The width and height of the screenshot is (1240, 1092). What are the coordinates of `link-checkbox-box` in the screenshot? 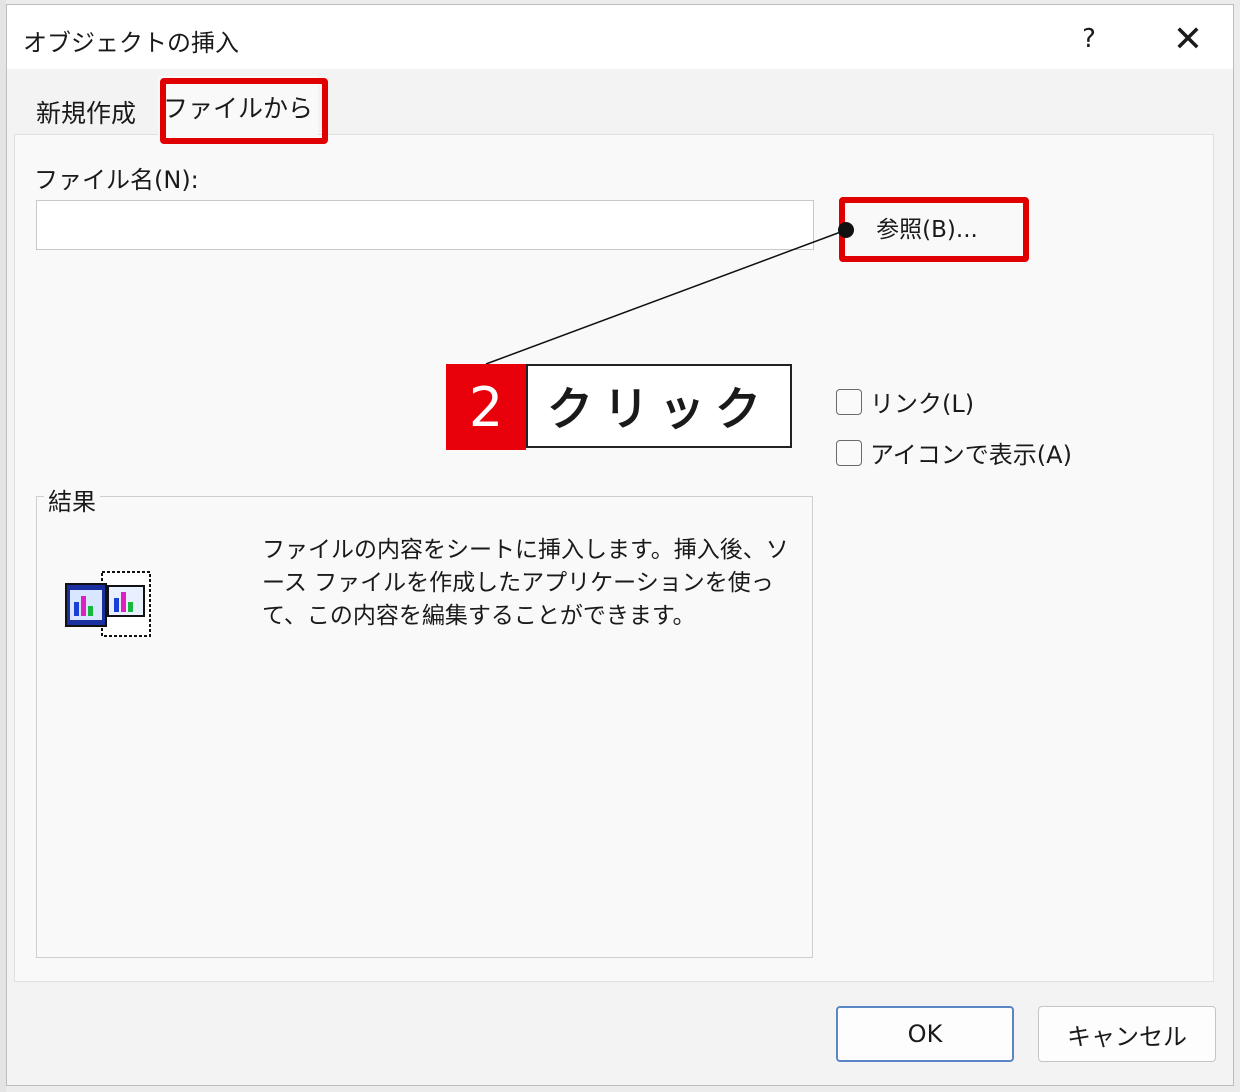 It's located at (849, 401).